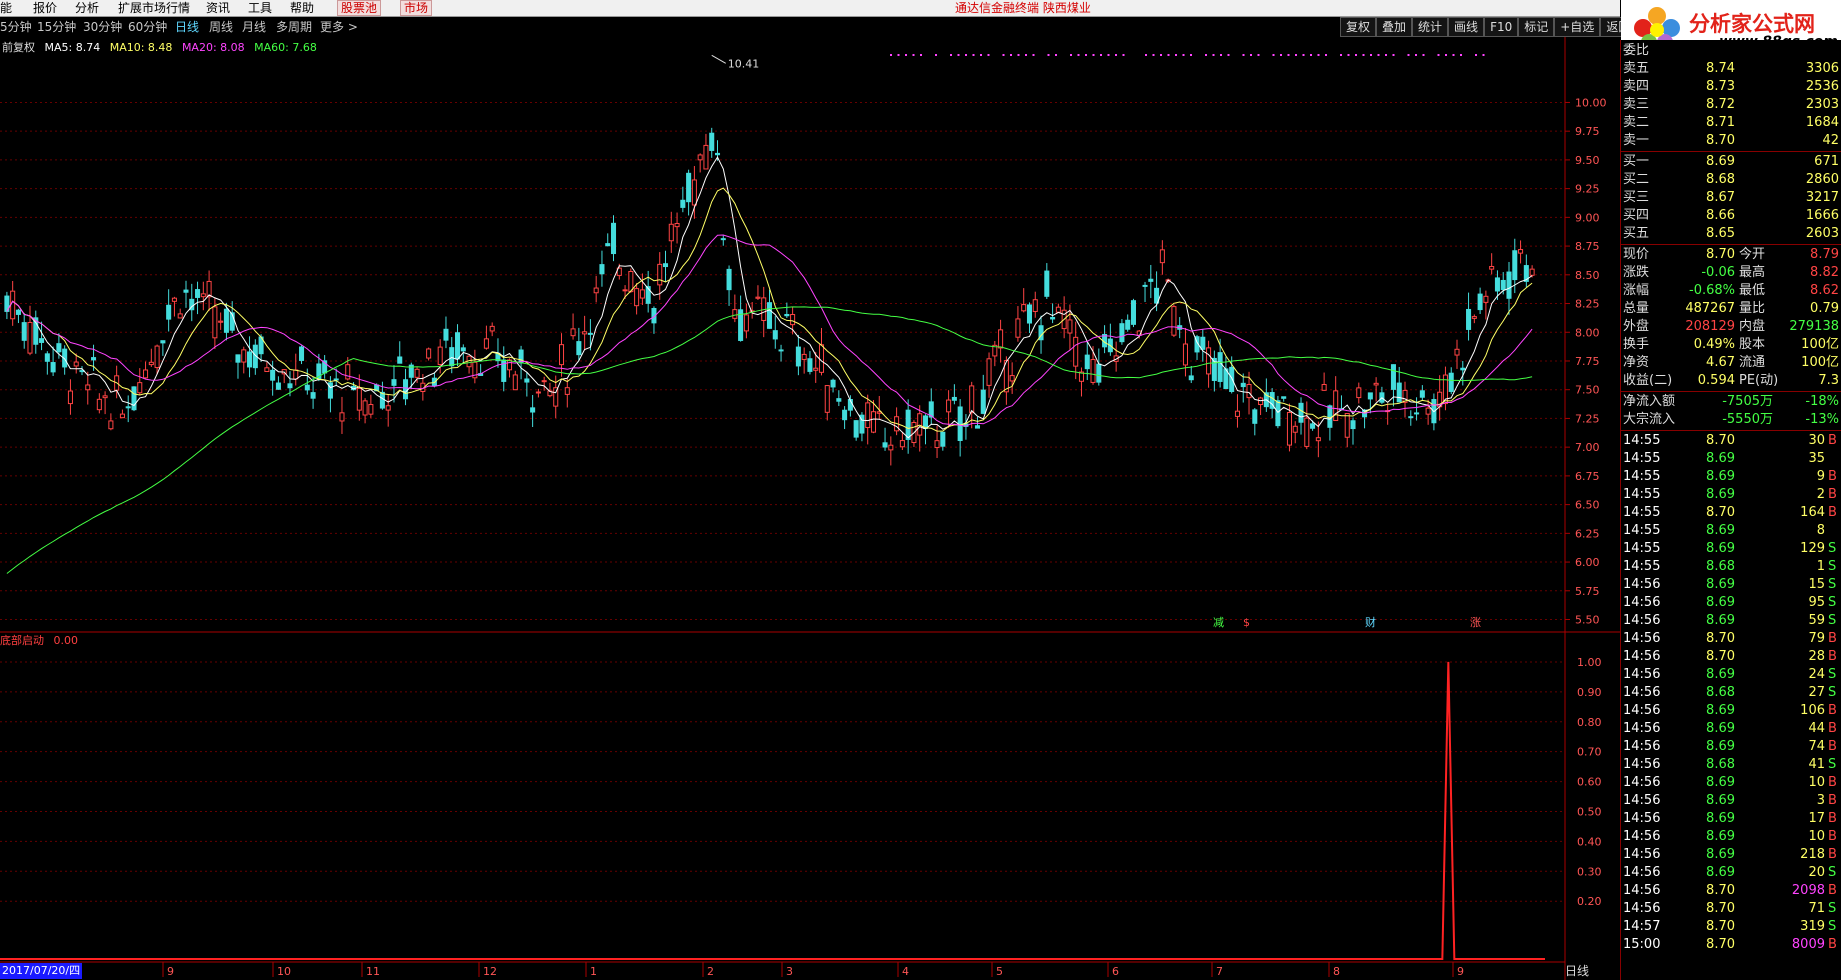  I want to click on price-tick-label: 10.00, so click(1591, 102).